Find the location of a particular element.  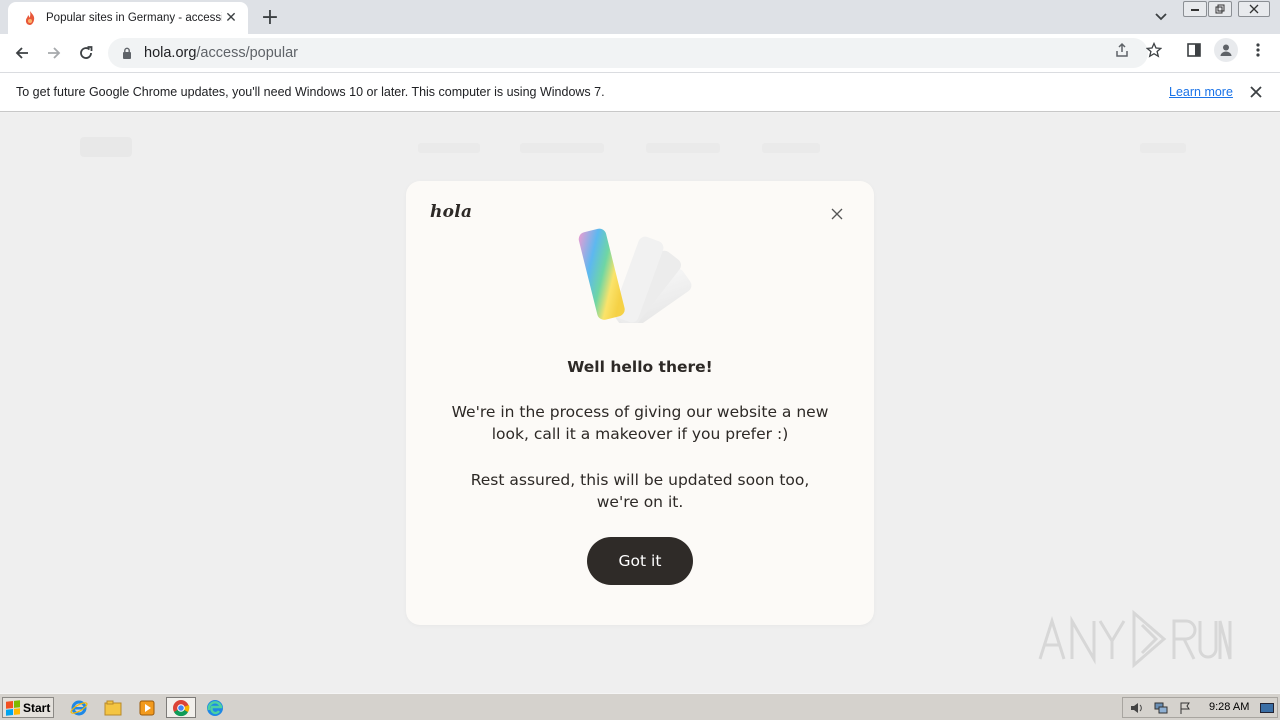

learn-more-link: Learn more is located at coordinates (1201, 92).